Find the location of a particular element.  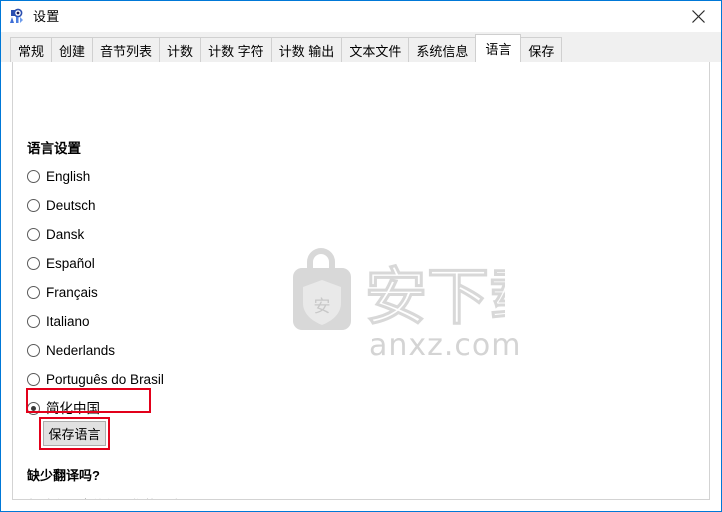

tab-count-chars: 计数 字符 is located at coordinates (236, 49).